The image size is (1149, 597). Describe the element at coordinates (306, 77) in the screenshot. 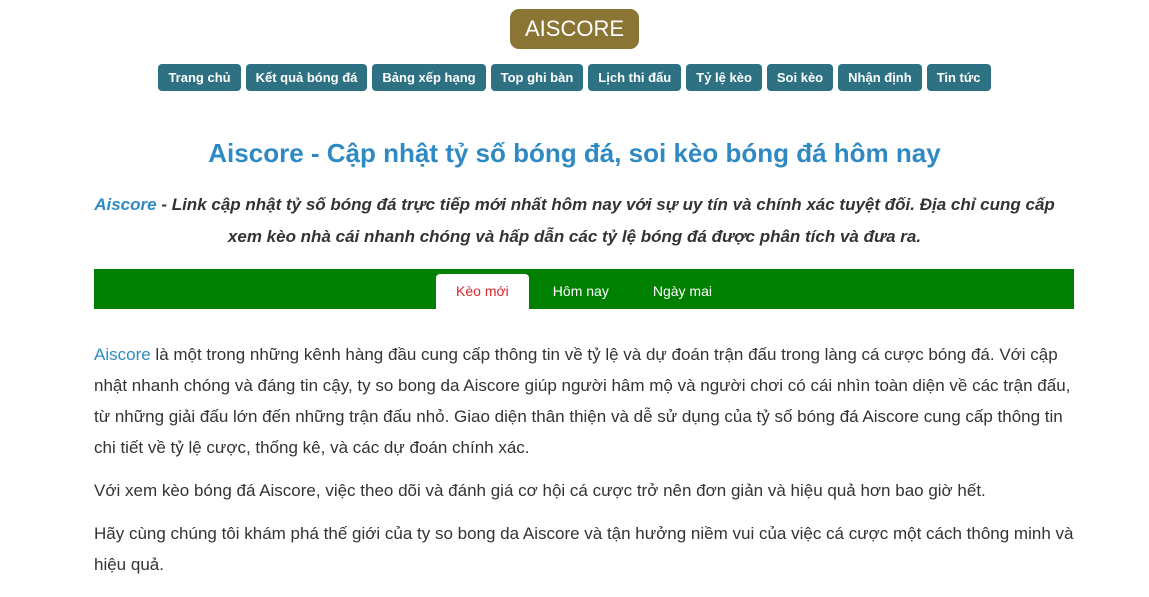

I see `nav-item-results: Kết quả bóng đá` at that location.